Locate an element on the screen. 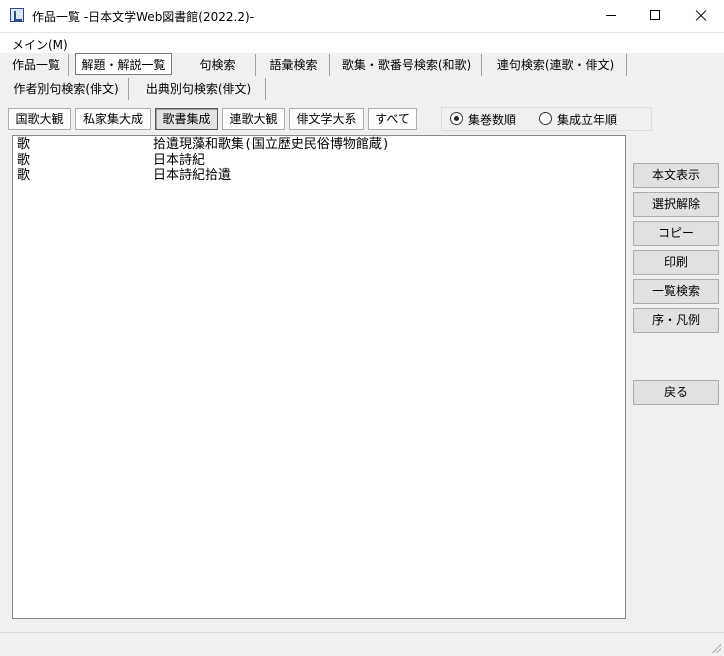 The image size is (724, 656). list-item-title: 拾遺現藻和歌集(国立歴史民俗博物館蔵) is located at coordinates (271, 144).